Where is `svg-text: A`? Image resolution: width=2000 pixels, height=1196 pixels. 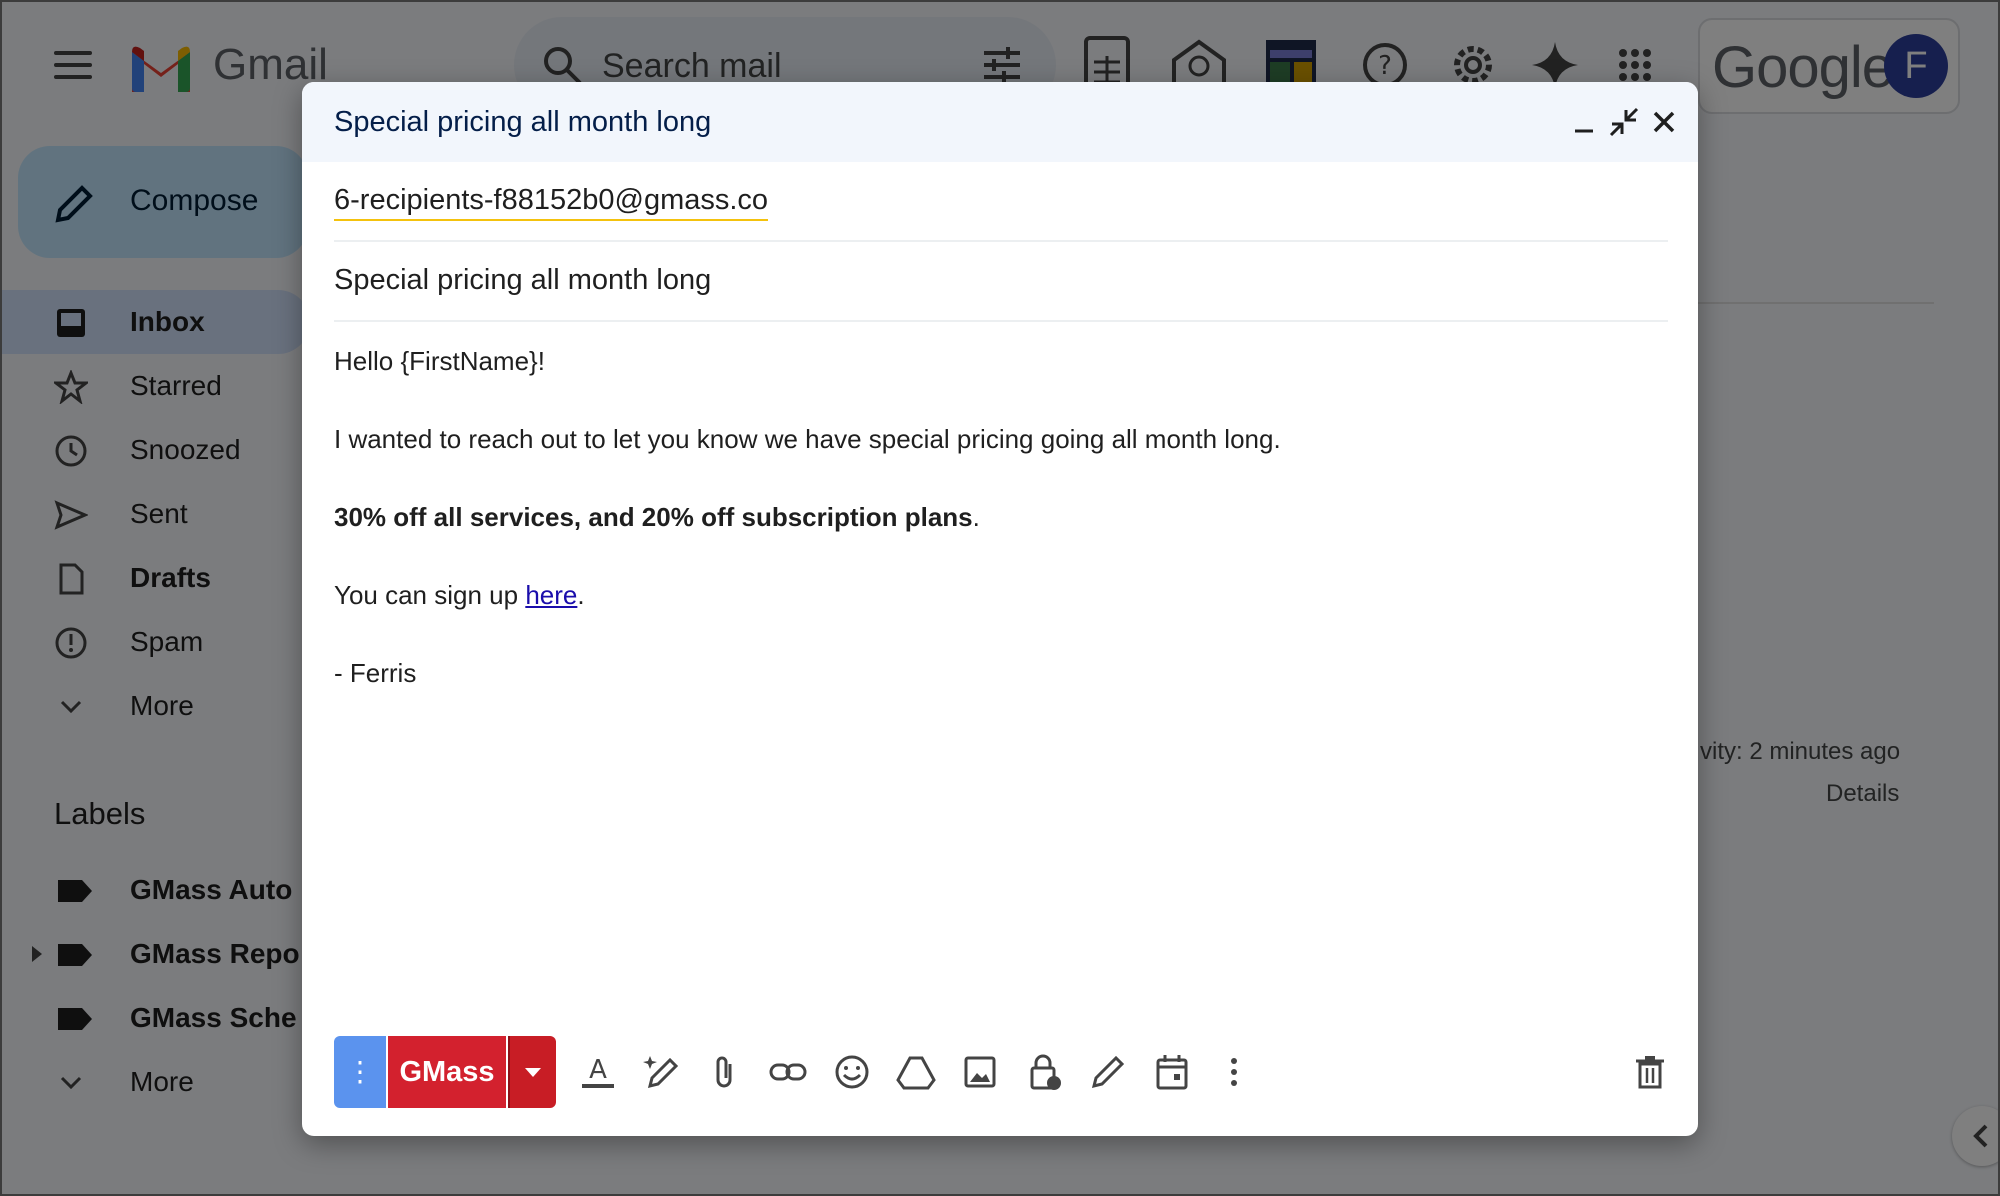 svg-text: A is located at coordinates (598, 1070).